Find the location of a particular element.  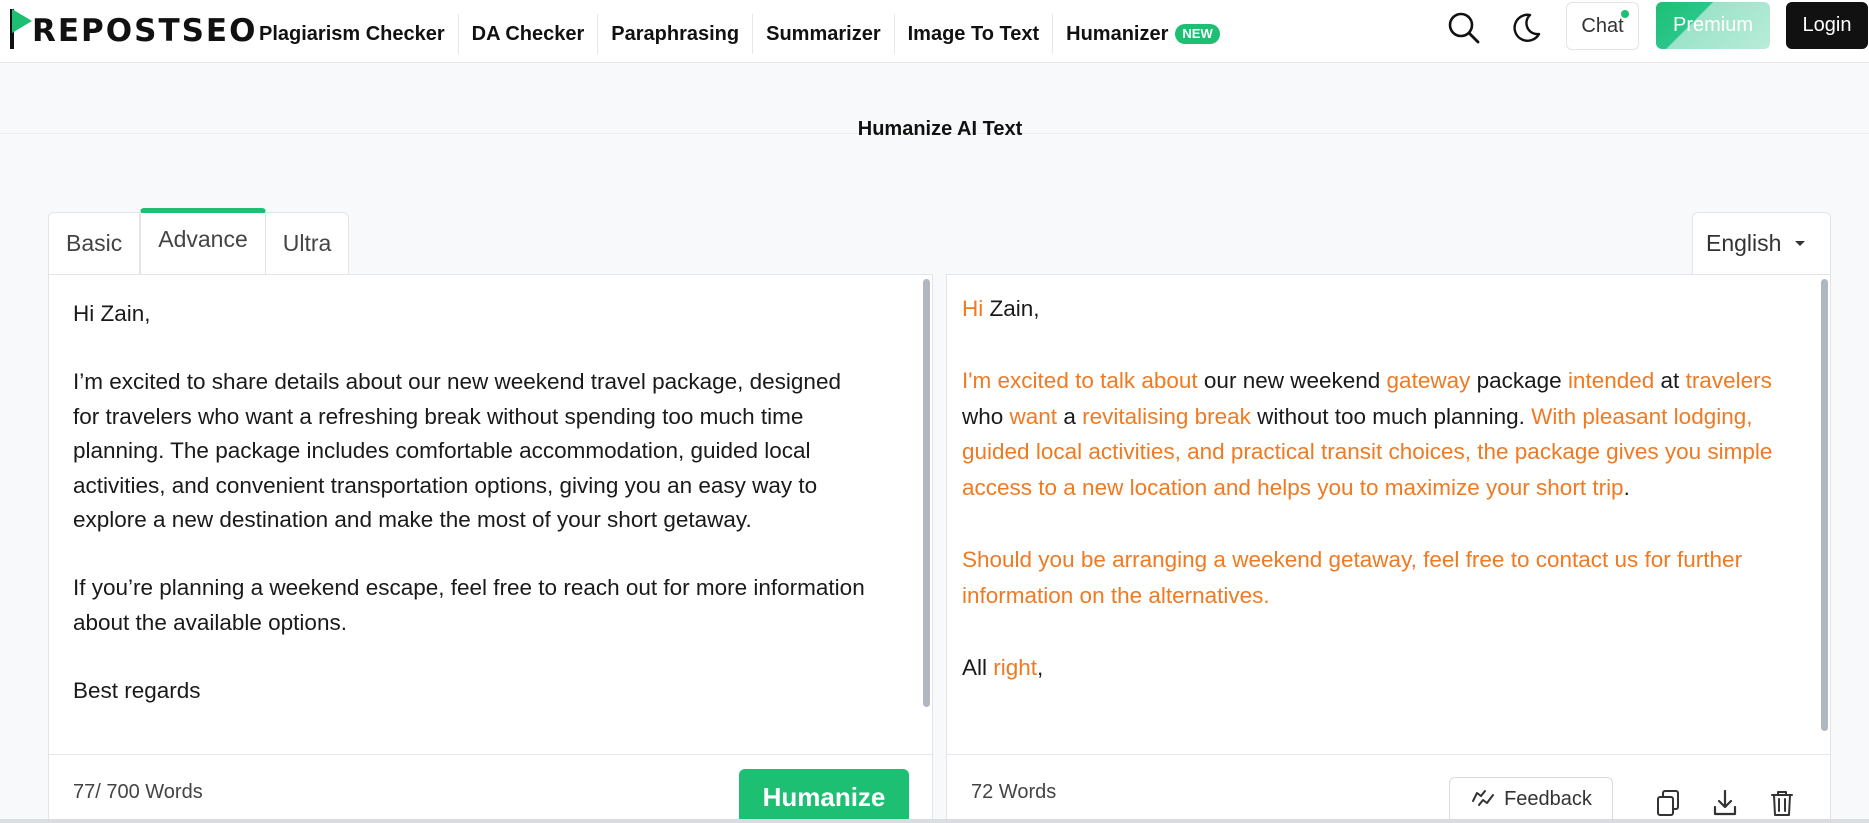

unchanged-phrase: at is located at coordinates (1670, 380).